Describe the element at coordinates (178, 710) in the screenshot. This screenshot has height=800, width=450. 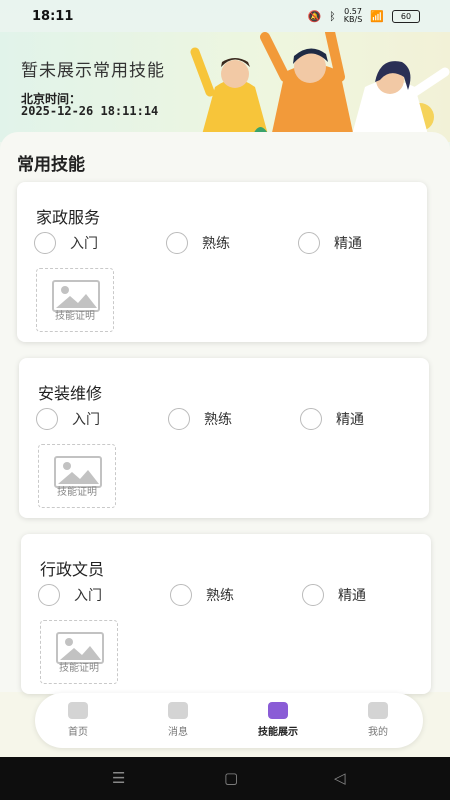
I see `message-icon` at that location.